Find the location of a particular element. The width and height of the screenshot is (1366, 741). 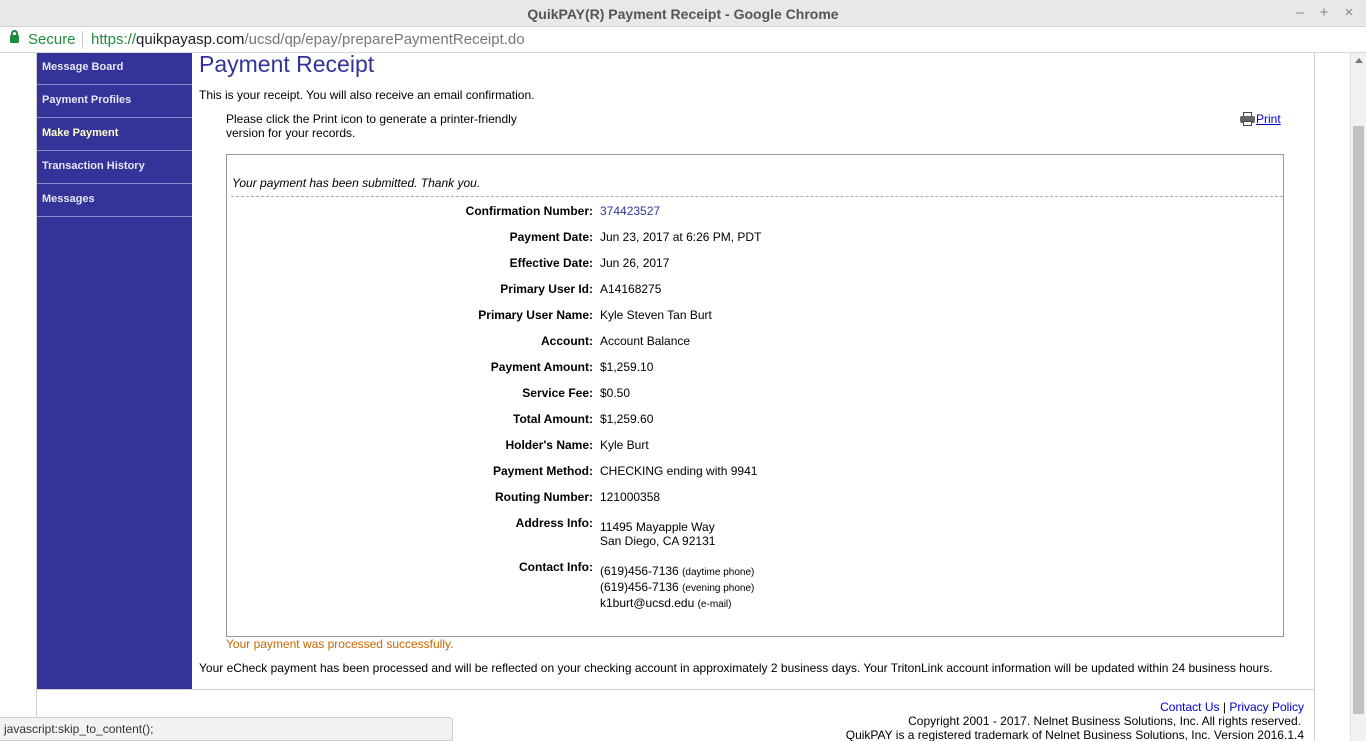

phone-daytime-note: (daytime phone) is located at coordinates (718, 572).